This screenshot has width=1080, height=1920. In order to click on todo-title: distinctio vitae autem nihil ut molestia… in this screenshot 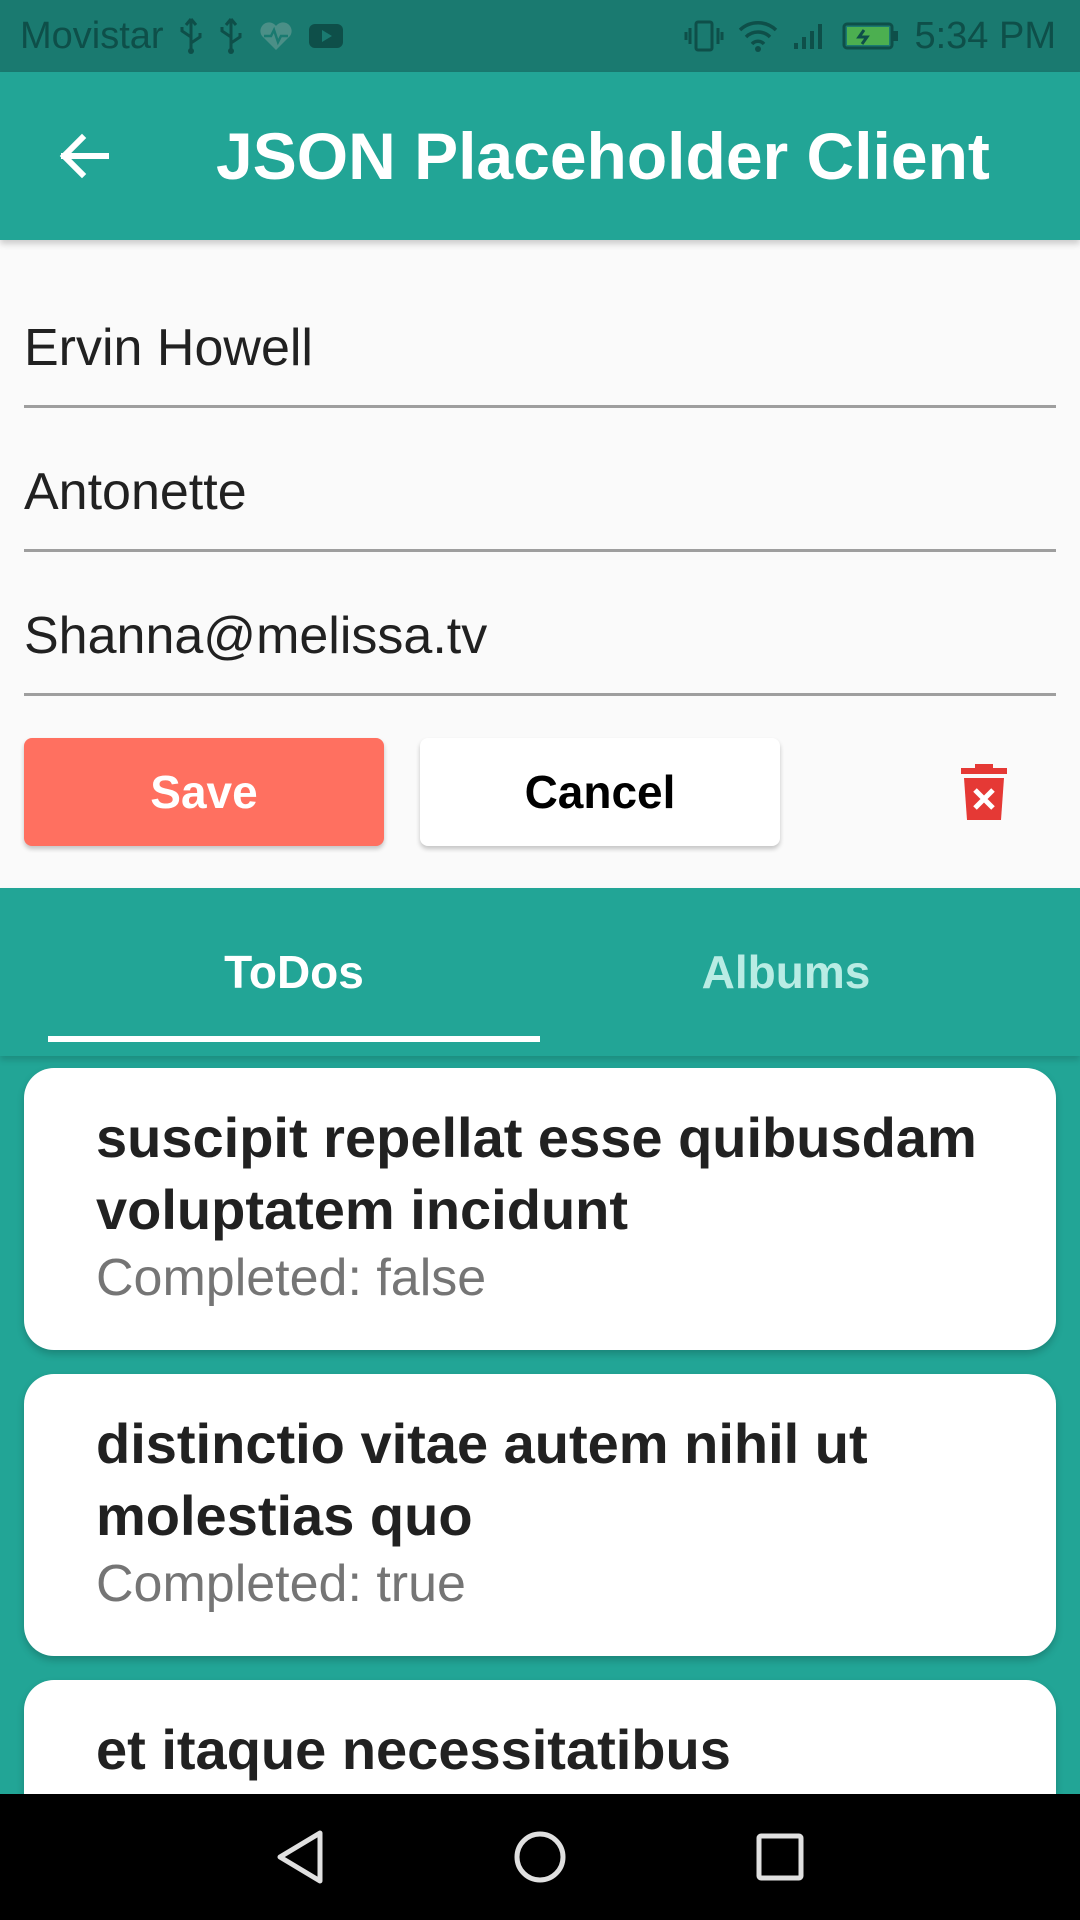, I will do `click(482, 1479)`.